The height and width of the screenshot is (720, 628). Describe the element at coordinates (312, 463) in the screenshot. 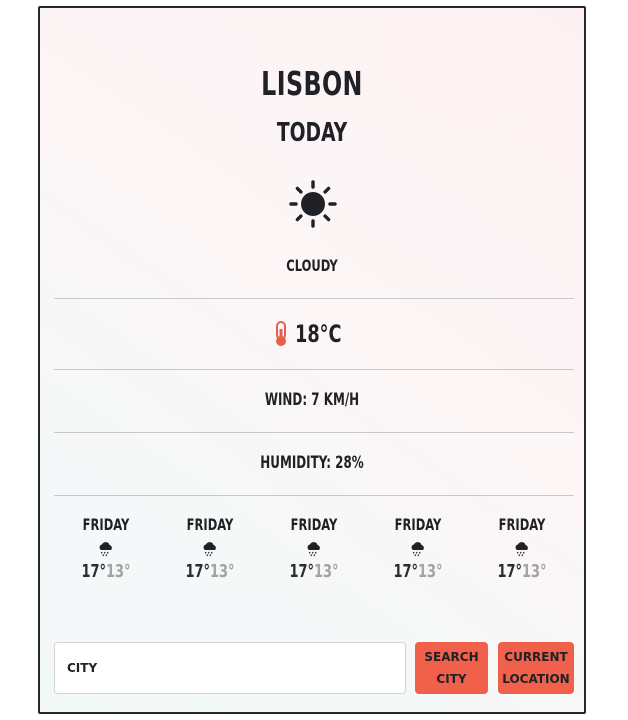

I see `humidity: HUMIDITY: 28%` at that location.